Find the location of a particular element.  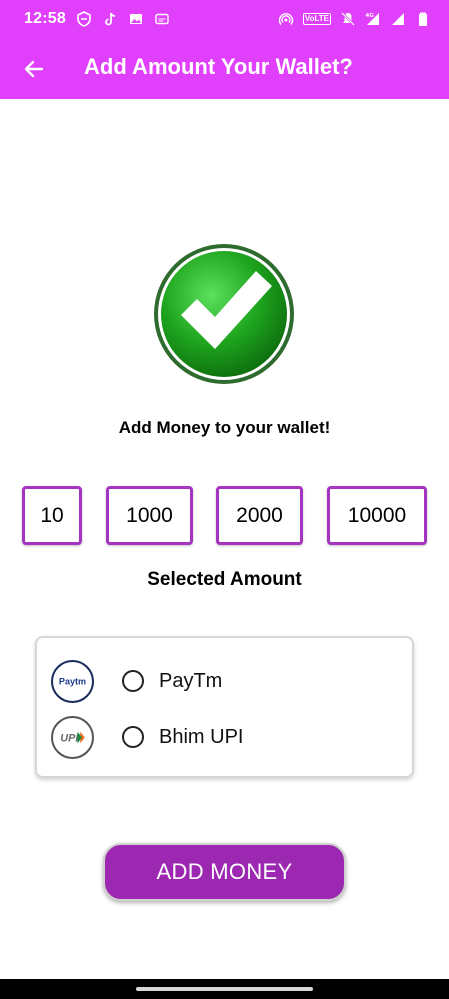

bhim-upi-radio is located at coordinates (133, 737).